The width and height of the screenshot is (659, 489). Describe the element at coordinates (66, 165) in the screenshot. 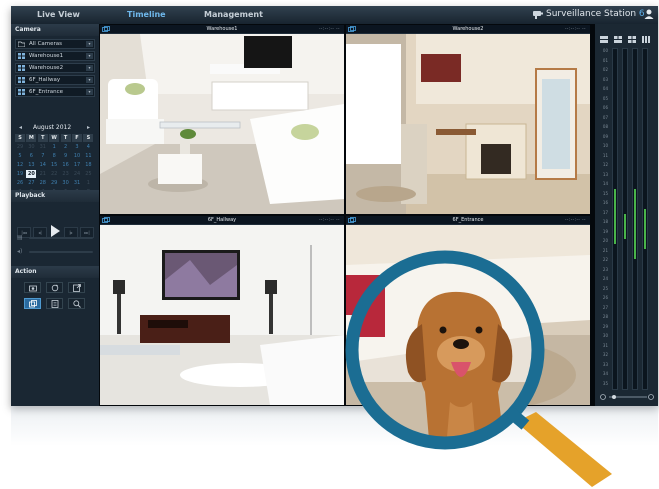

I see `calendar-day: 16` at that location.